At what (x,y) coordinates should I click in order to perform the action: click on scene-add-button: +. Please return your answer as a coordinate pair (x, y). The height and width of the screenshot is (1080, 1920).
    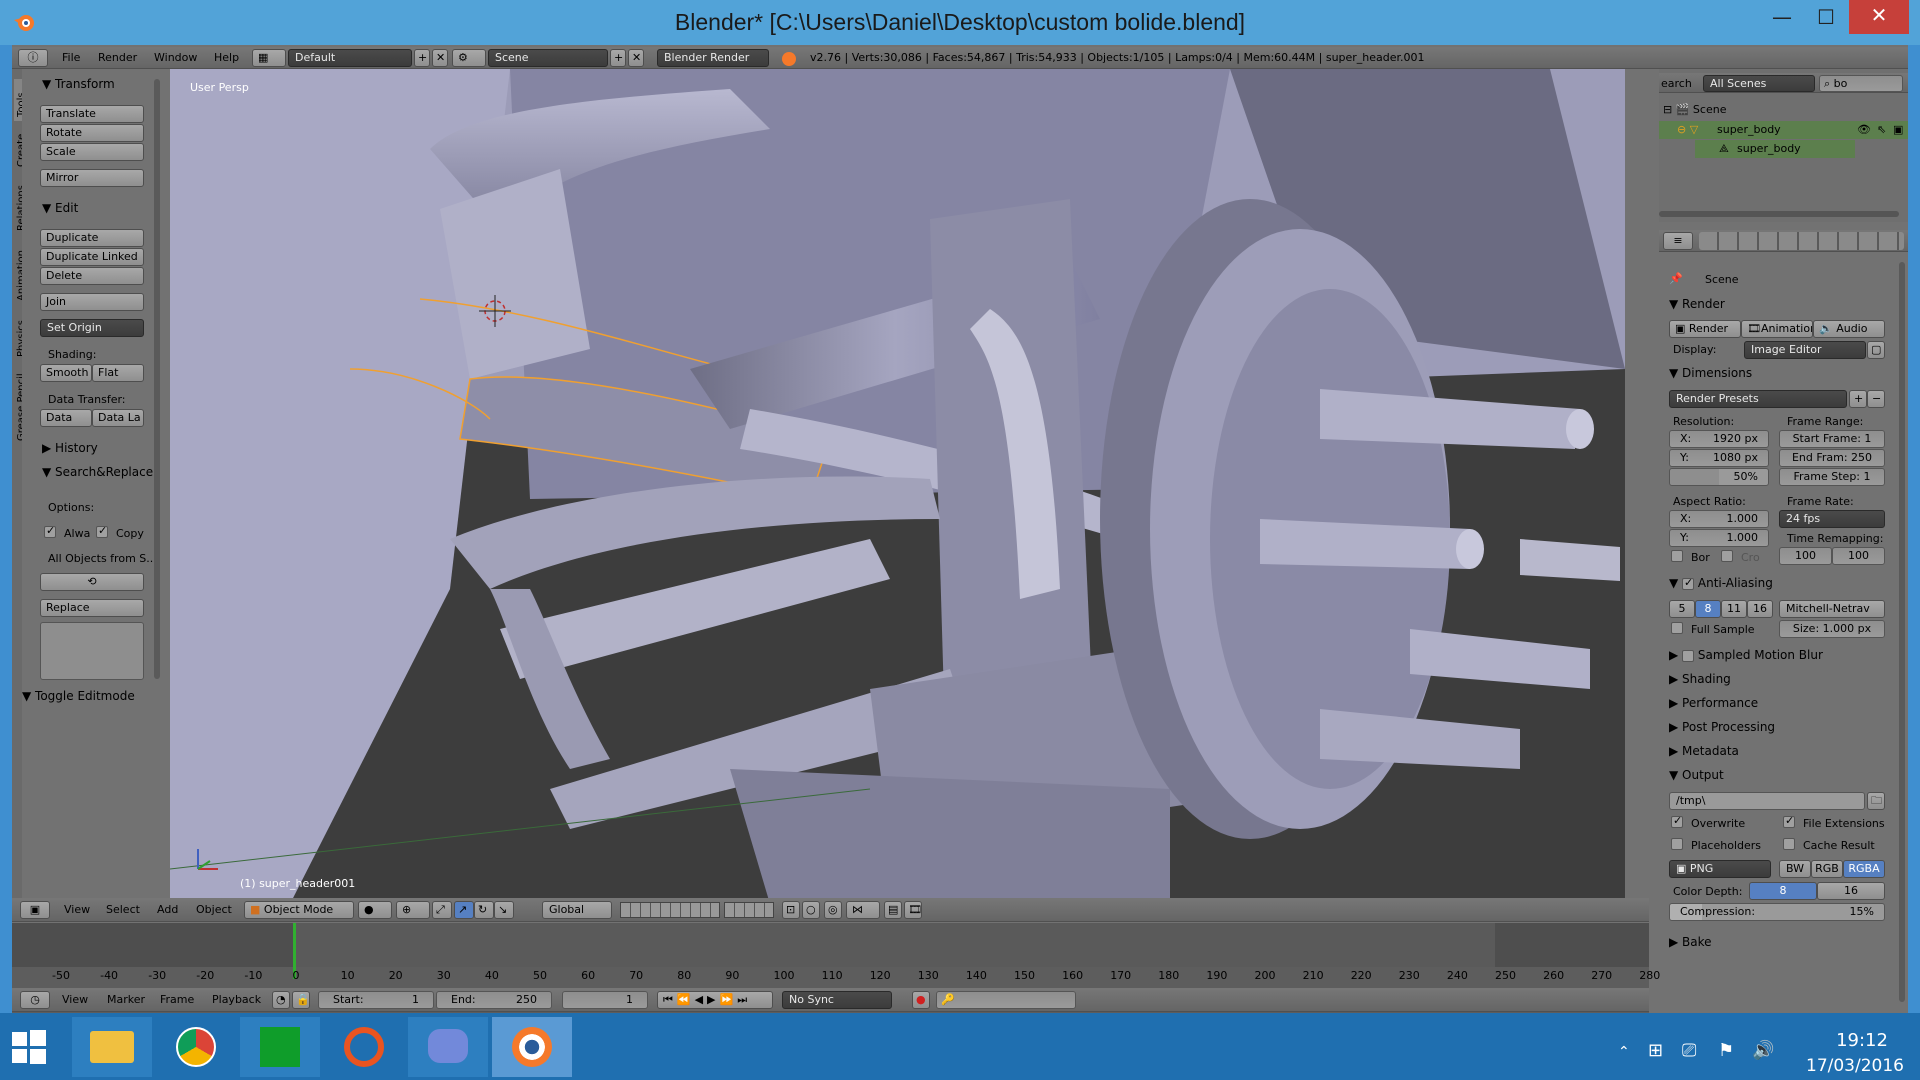
    Looking at the image, I should click on (618, 58).